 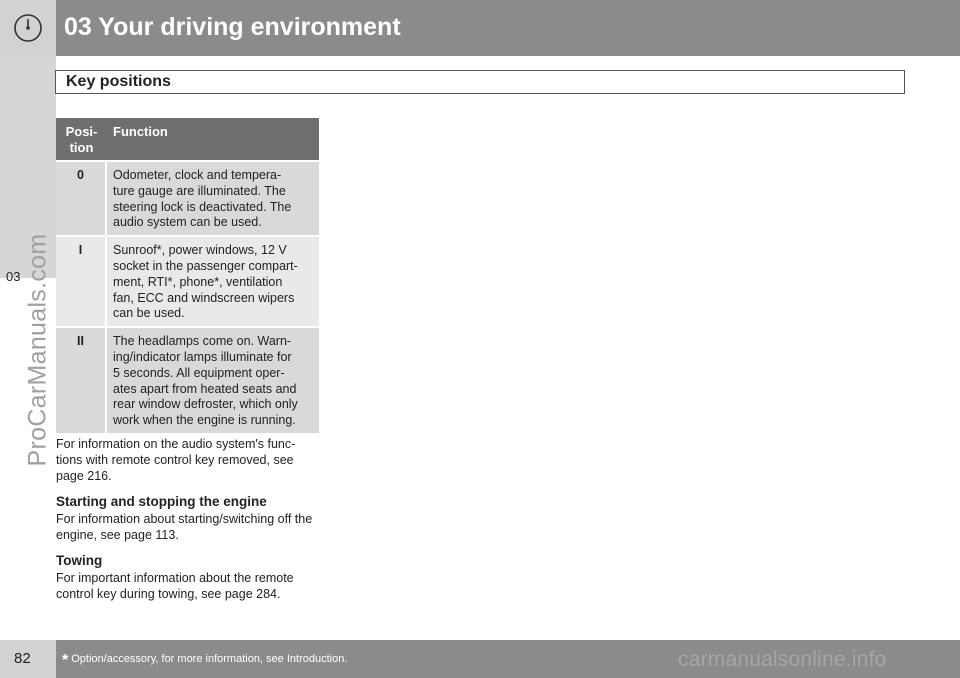 I want to click on towing-heading: Towing, so click(x=79, y=560).